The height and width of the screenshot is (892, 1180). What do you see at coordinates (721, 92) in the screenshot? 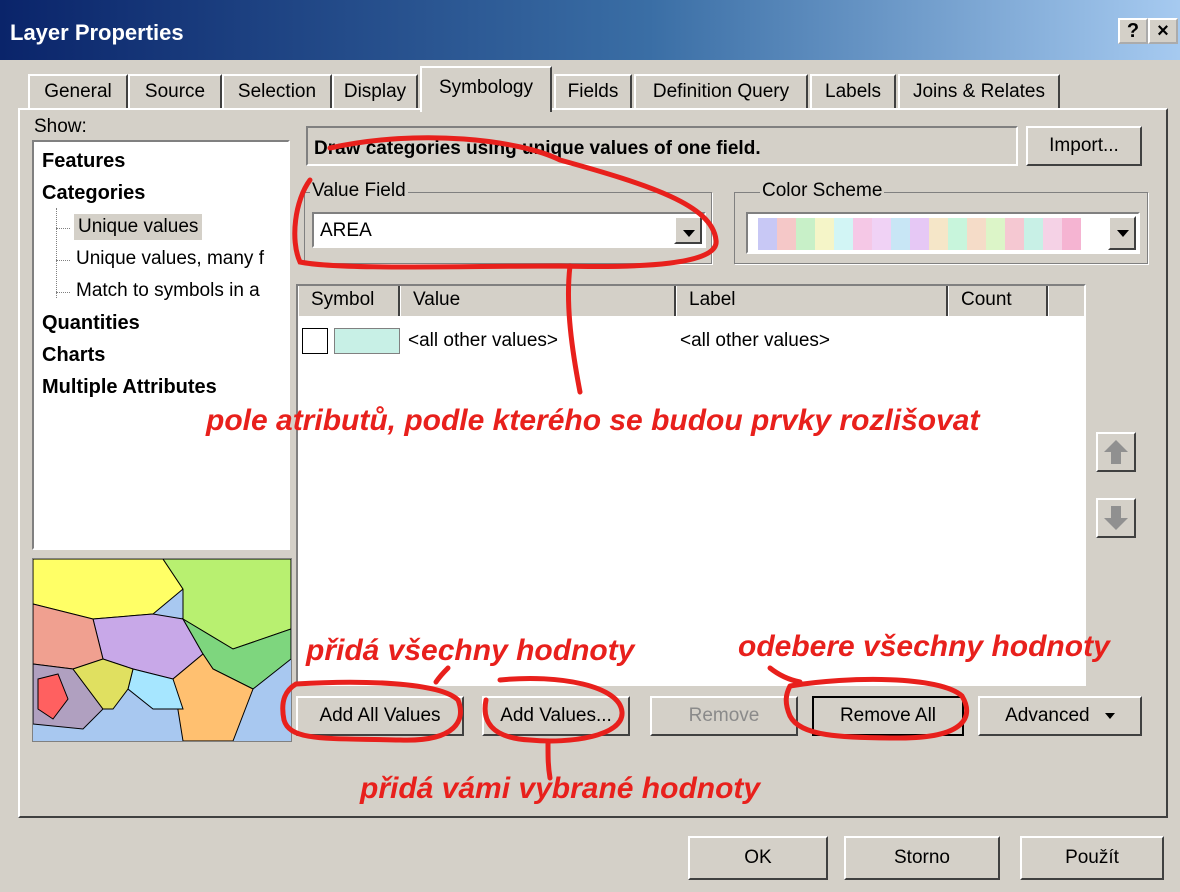
I see `tab-definition-query: Definition Query` at bounding box center [721, 92].